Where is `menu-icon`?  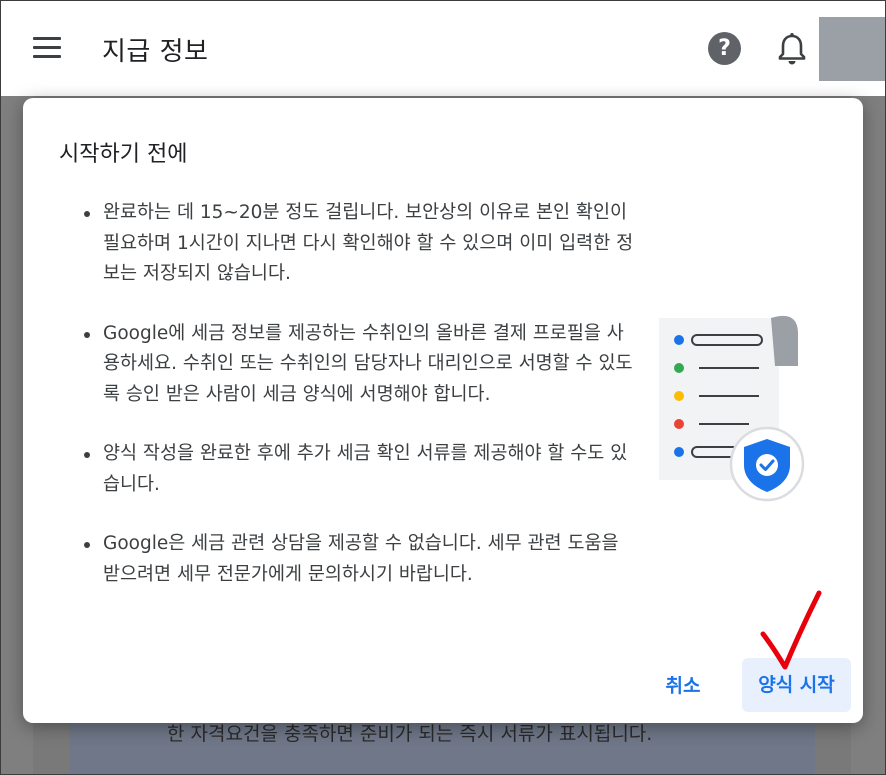
menu-icon is located at coordinates (47, 48).